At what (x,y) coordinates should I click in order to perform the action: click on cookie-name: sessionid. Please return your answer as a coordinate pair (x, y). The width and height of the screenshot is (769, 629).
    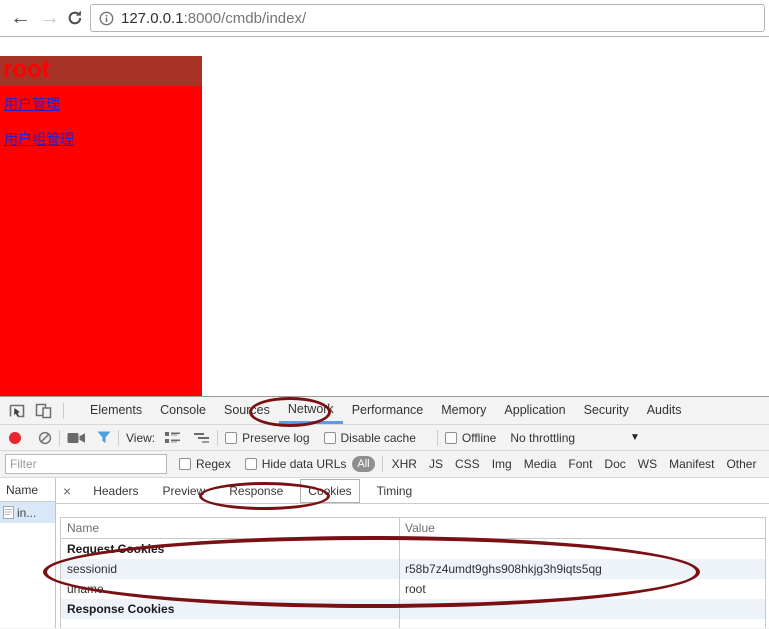
    Looking at the image, I should click on (92, 569).